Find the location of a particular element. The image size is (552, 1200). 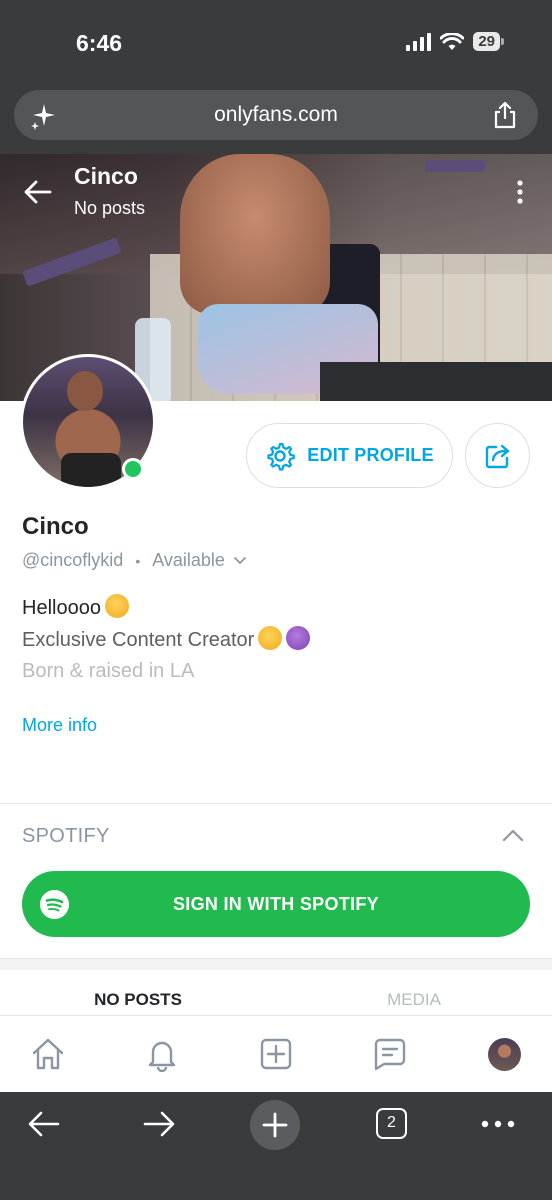

battery-level: 29 is located at coordinates (486, 41).